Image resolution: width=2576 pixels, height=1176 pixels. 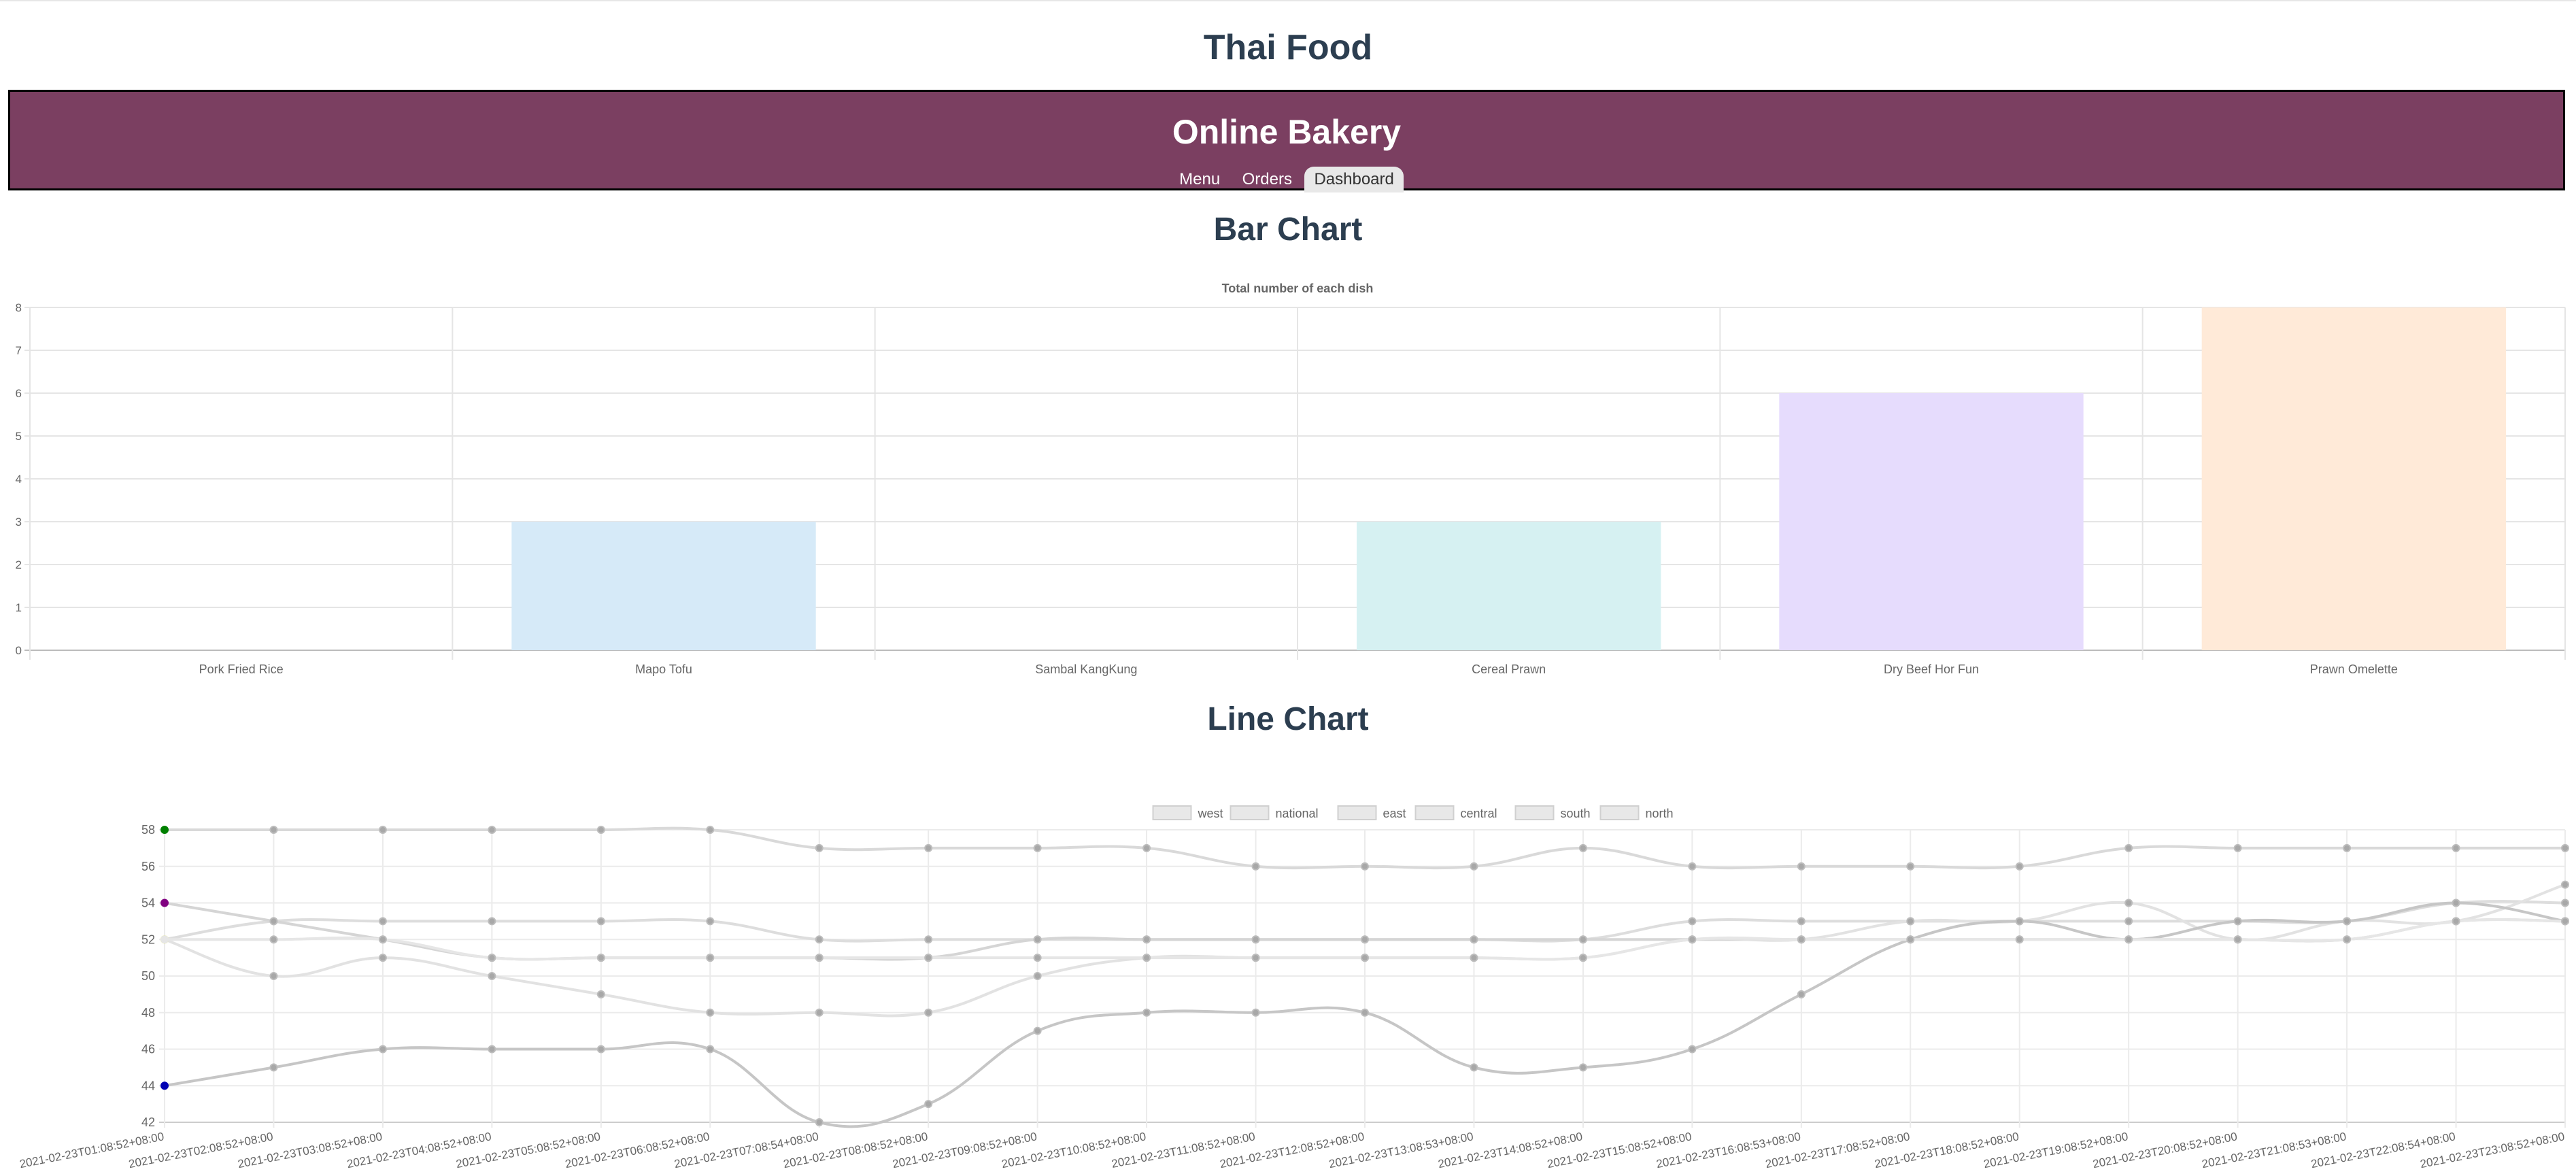 What do you see at coordinates (148, 1013) in the screenshot?
I see `y-tick-label: 48` at bounding box center [148, 1013].